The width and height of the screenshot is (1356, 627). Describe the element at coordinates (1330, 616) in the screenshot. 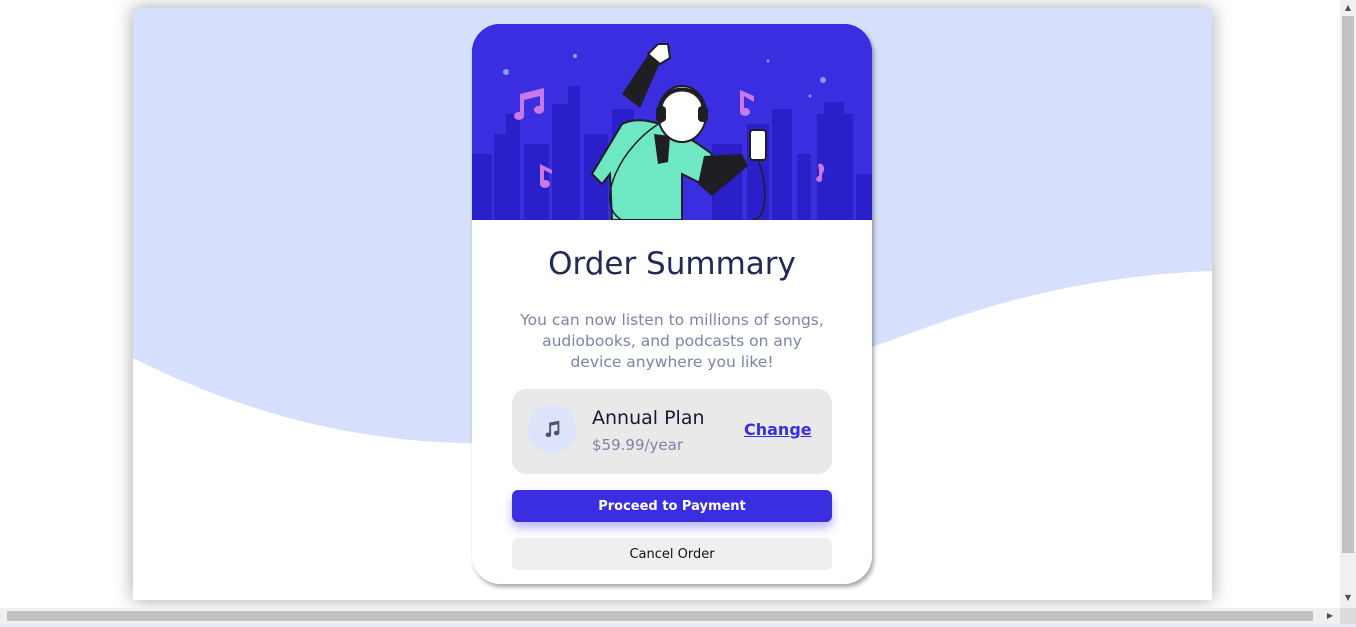

I see `scroll-right-icon: ▶` at that location.